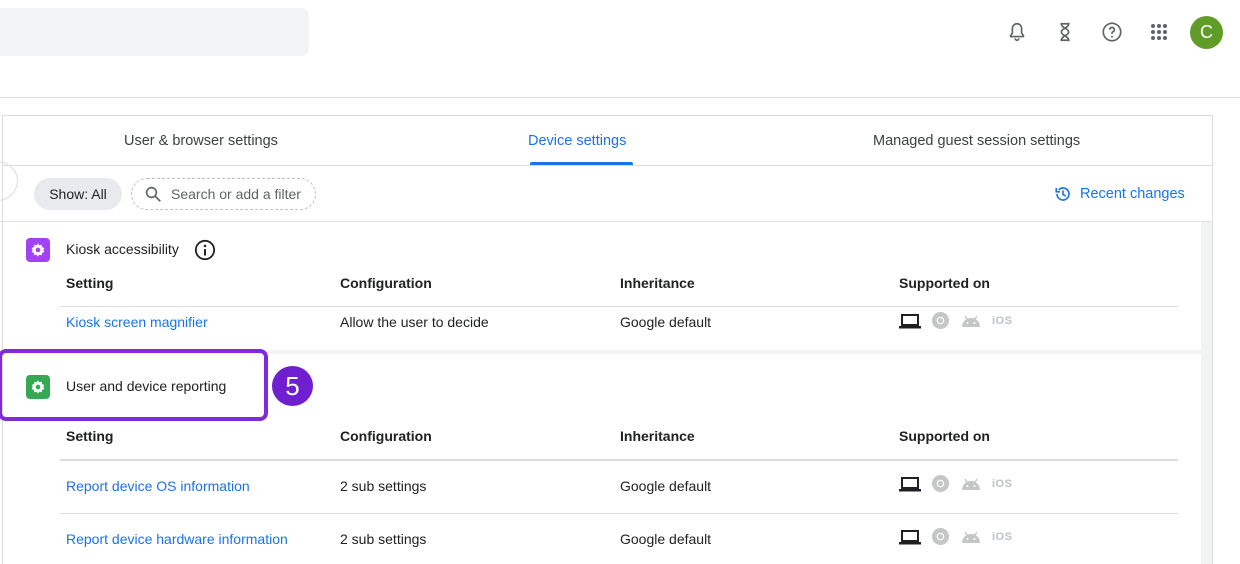  What do you see at coordinates (236, 194) in the screenshot?
I see `filter-placeholder: Search or add a filter` at bounding box center [236, 194].